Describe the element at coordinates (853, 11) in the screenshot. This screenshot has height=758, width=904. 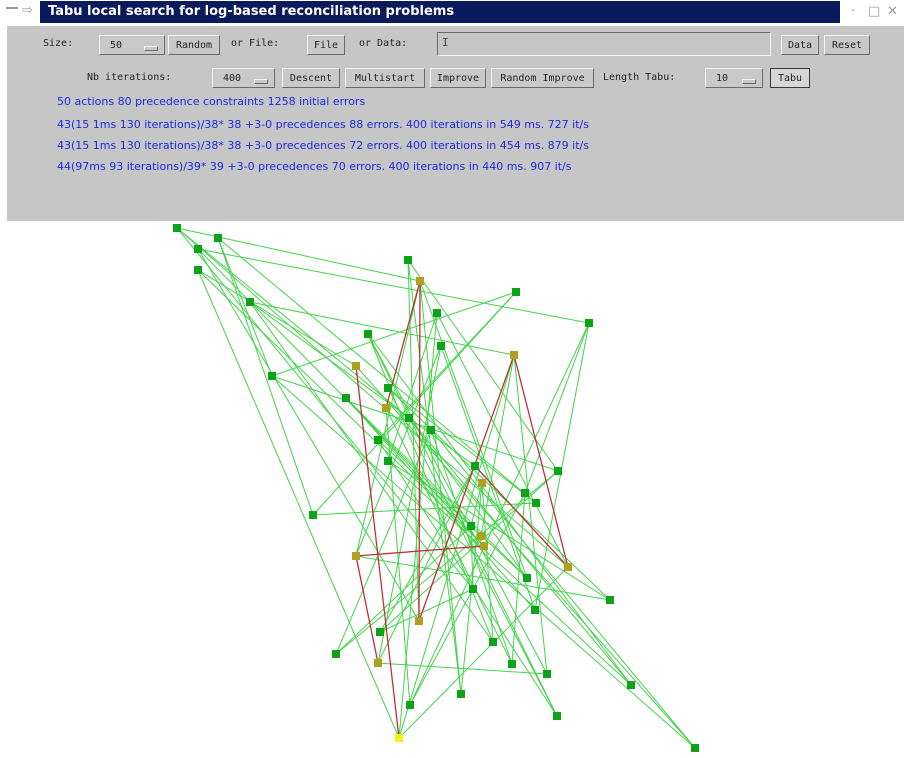
I see `minimize-icon: ·` at that location.